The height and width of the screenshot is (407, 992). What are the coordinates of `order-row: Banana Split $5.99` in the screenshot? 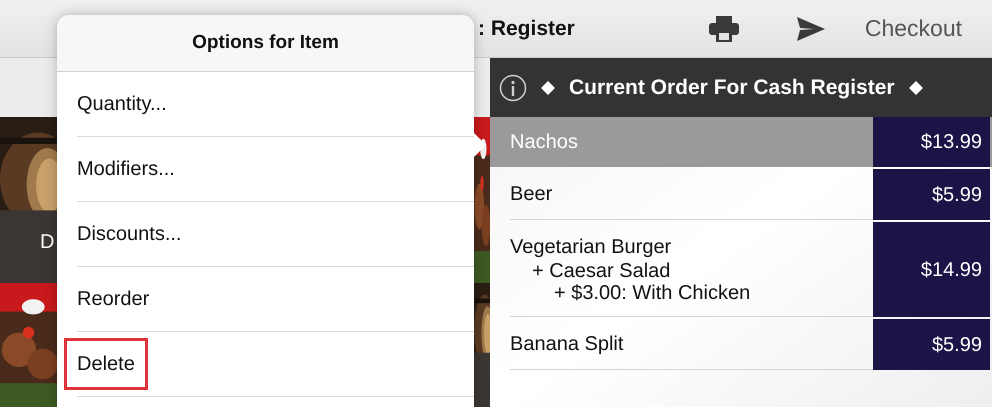 It's located at (741, 344).